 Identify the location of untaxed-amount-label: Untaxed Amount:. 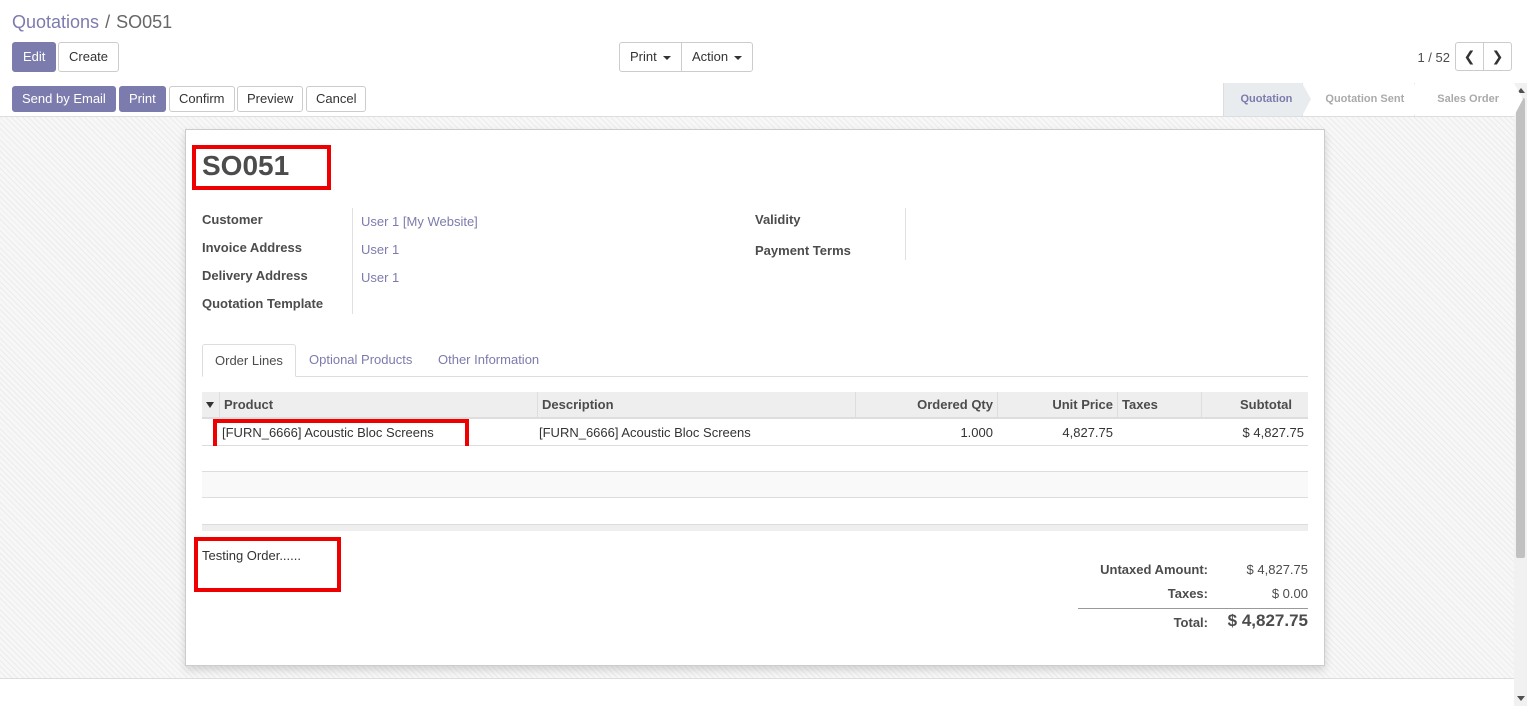
(1154, 569).